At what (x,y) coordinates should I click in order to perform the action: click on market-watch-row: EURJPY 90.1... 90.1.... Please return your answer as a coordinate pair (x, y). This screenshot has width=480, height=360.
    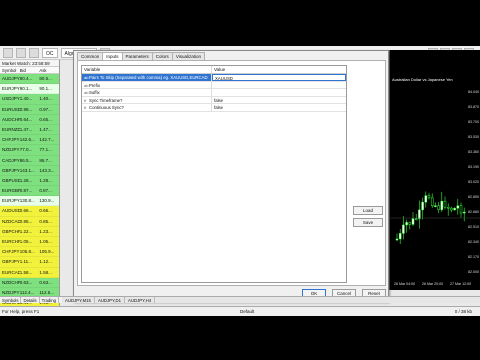
    Looking at the image, I should click on (29, 89).